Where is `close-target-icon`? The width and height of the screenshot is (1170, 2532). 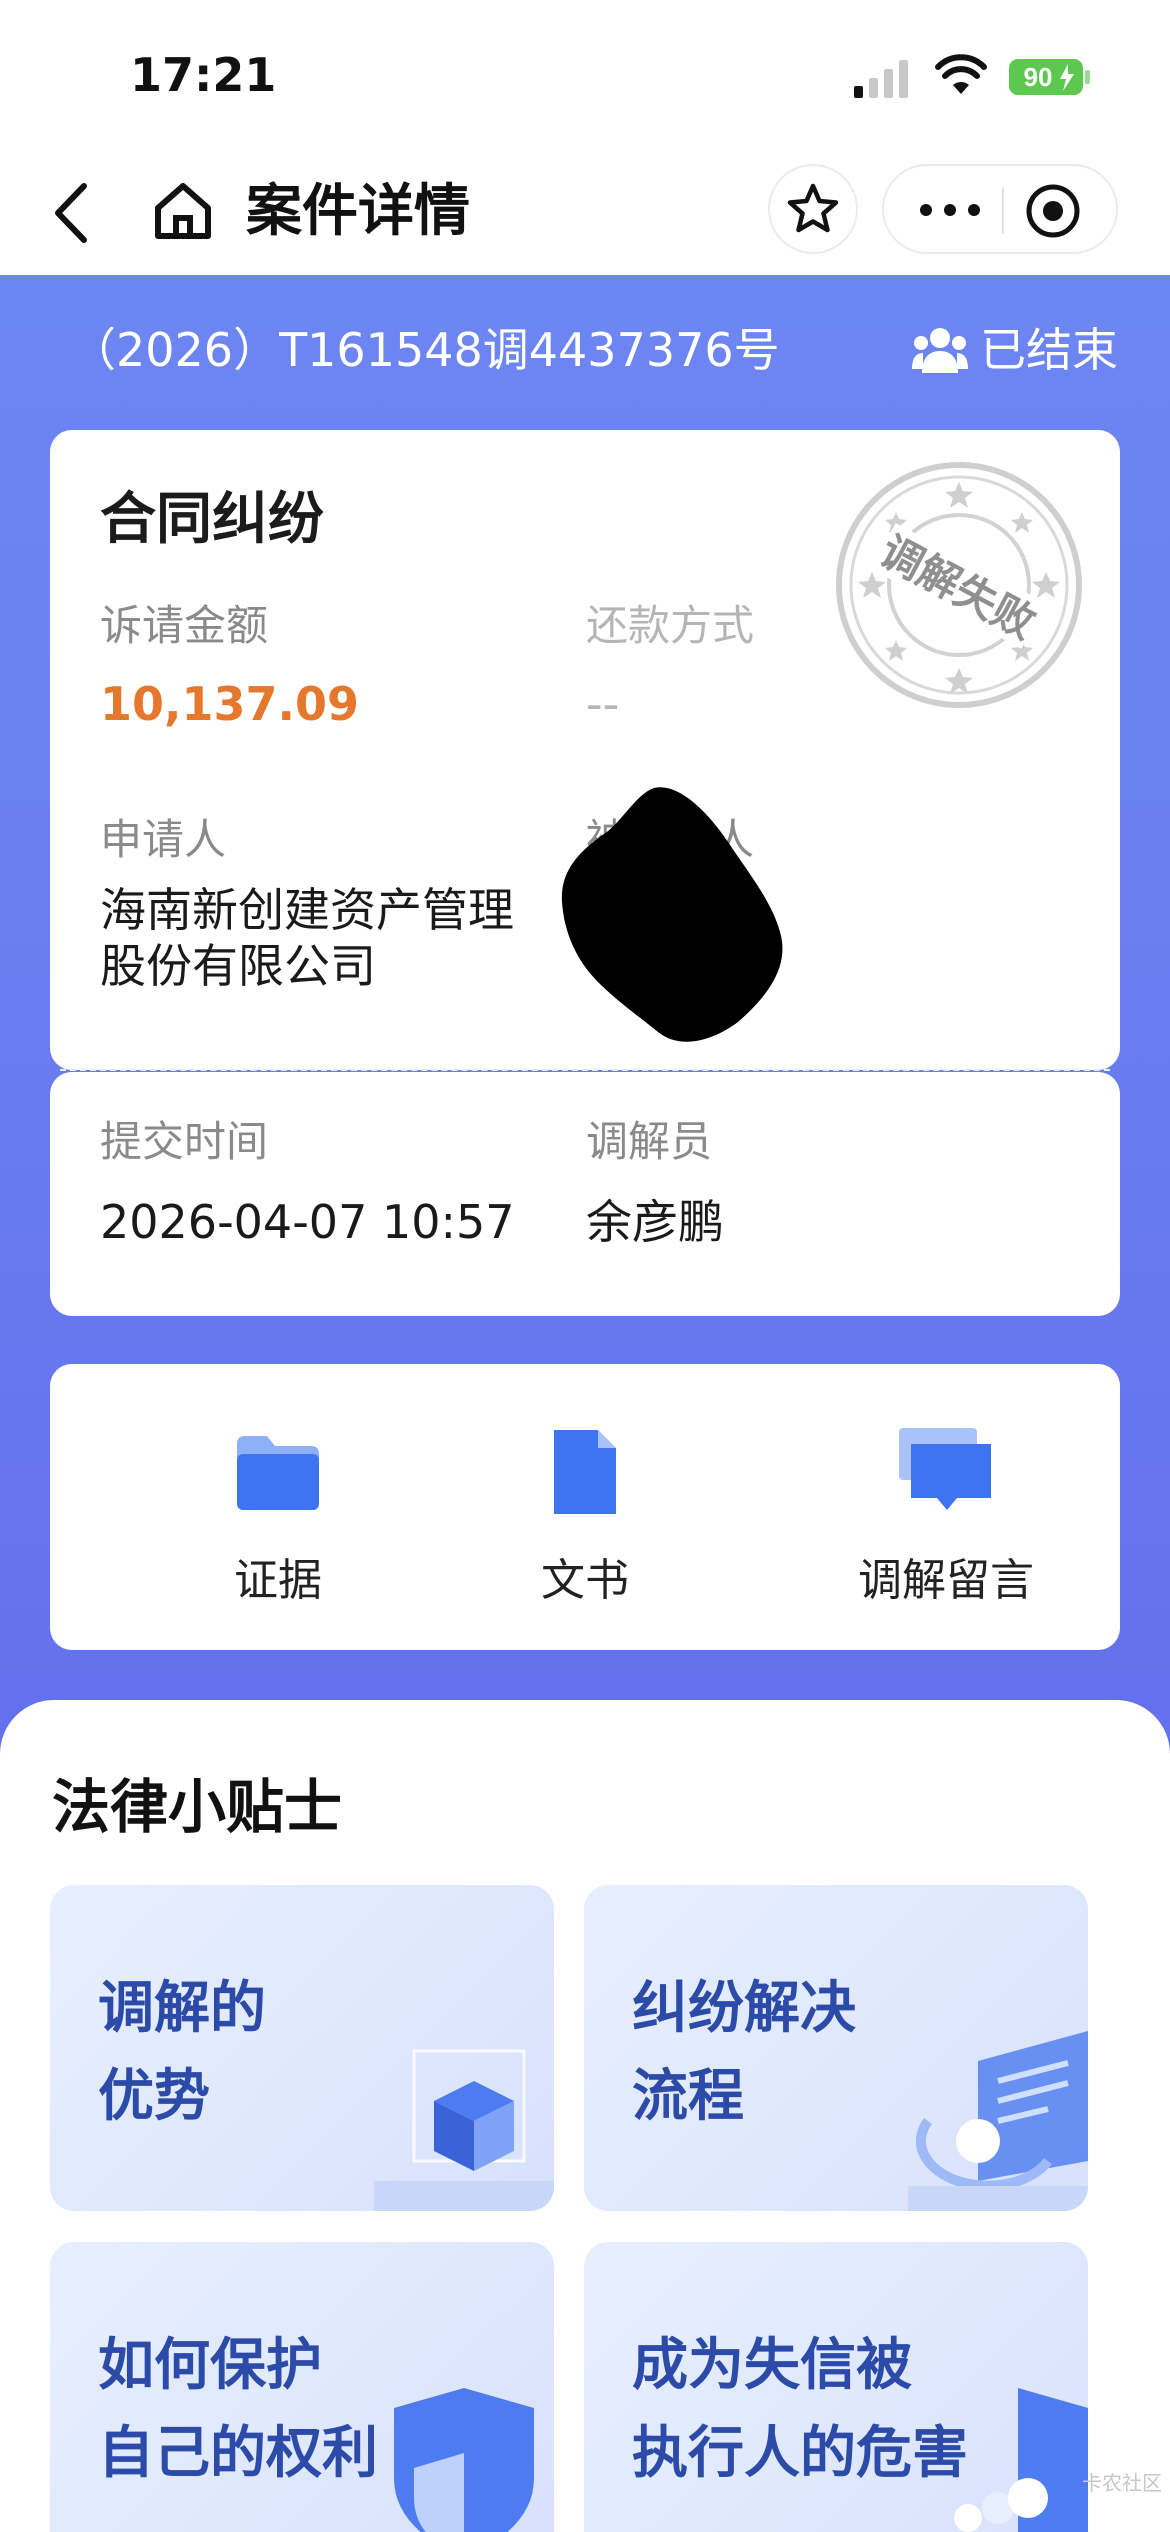 close-target-icon is located at coordinates (1053, 211).